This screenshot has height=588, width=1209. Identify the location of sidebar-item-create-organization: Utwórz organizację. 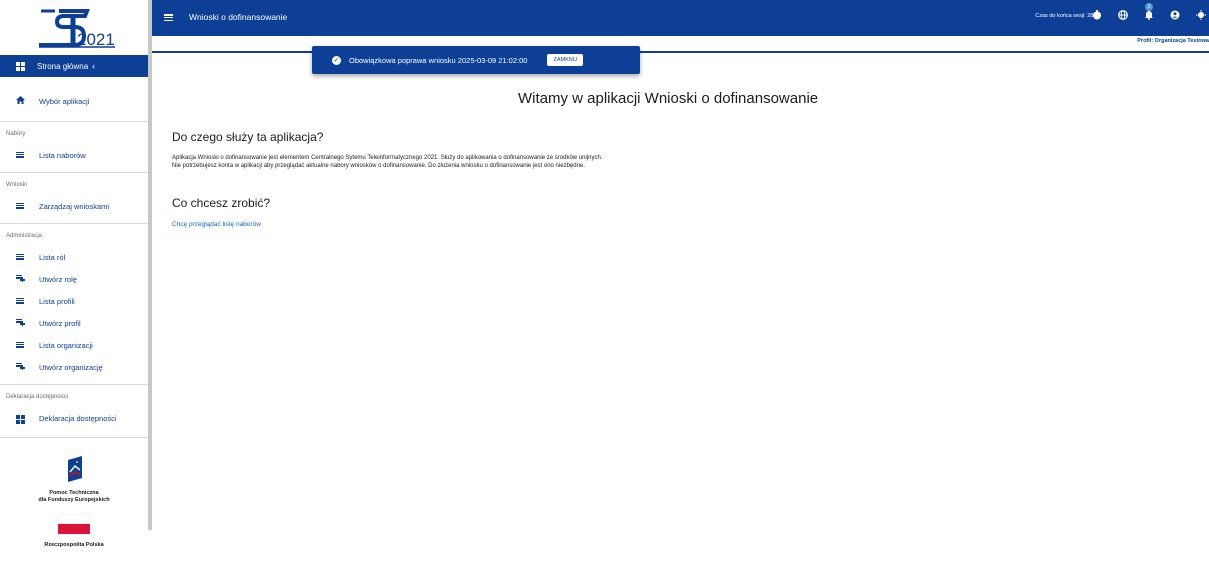
(74, 367).